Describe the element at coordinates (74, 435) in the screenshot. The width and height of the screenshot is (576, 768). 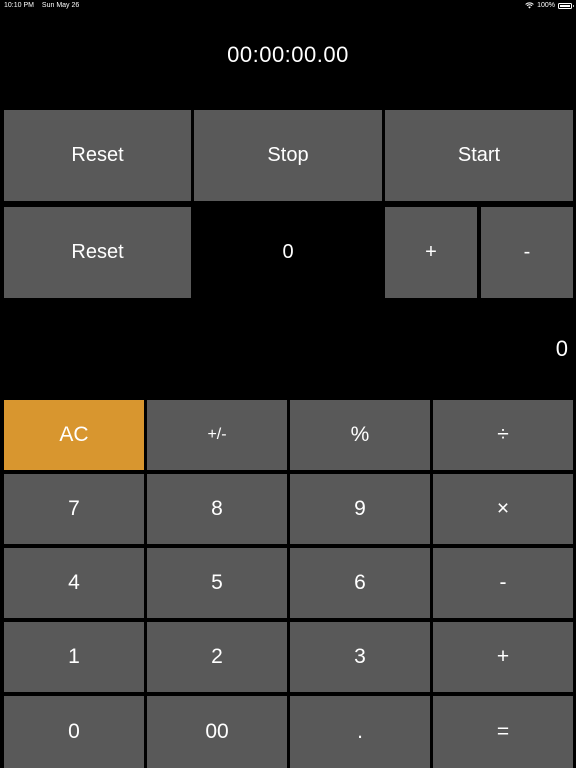
I see `ac-button: AC` at that location.